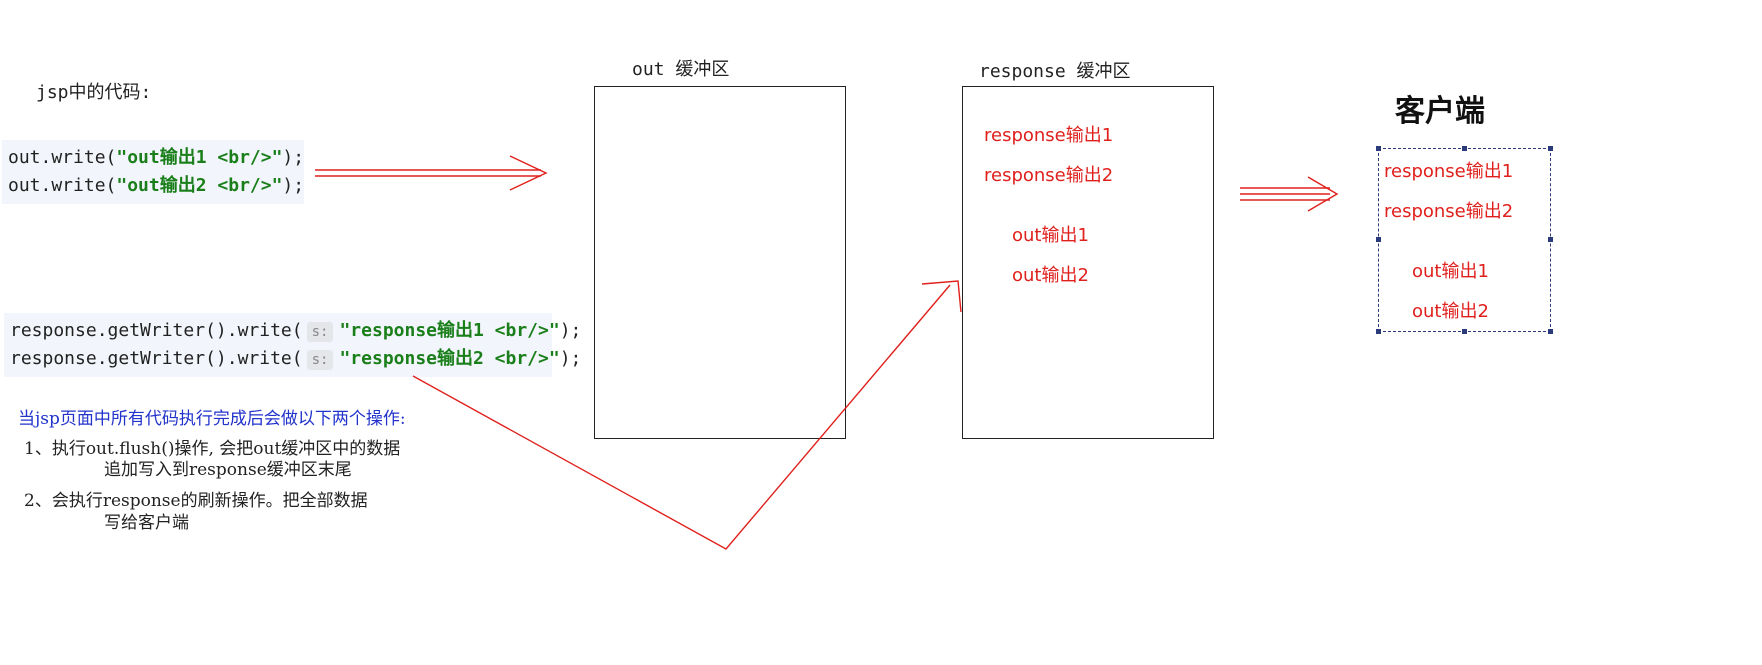 This screenshot has height=665, width=1762. Describe the element at coordinates (941, 296) in the screenshot. I see `arrow-head-into-response-buffer` at that location.